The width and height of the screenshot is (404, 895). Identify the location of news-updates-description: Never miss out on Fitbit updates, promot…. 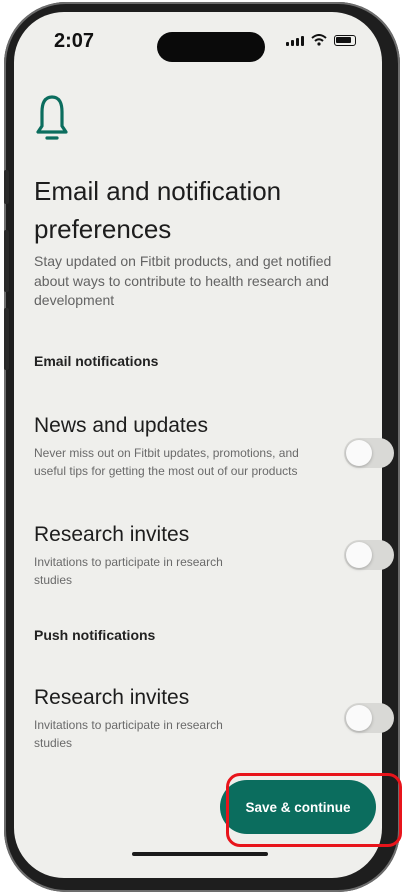
(166, 462).